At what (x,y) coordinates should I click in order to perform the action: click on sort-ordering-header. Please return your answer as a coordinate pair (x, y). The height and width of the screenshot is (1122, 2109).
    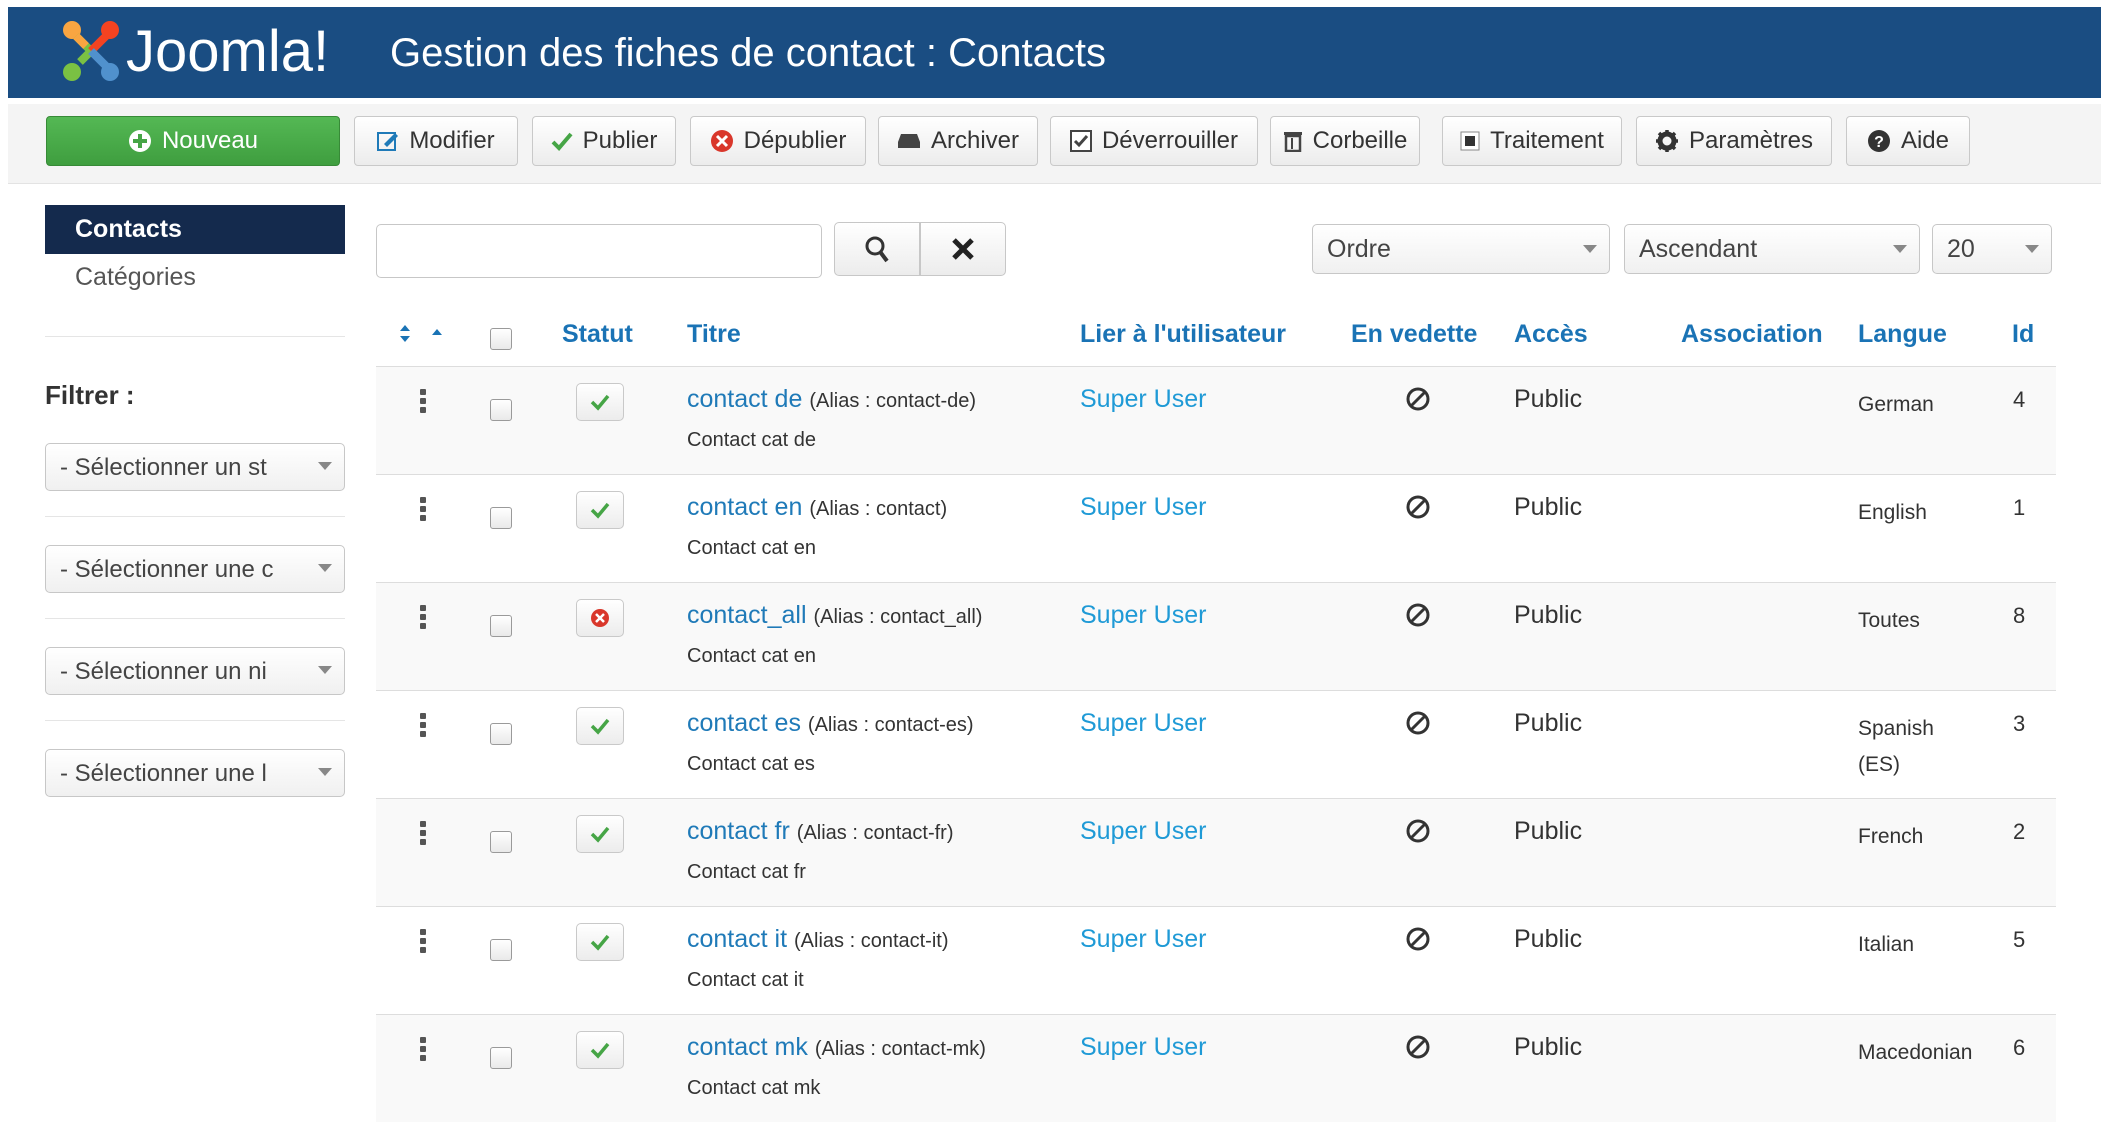
    Looking at the image, I should click on (426, 337).